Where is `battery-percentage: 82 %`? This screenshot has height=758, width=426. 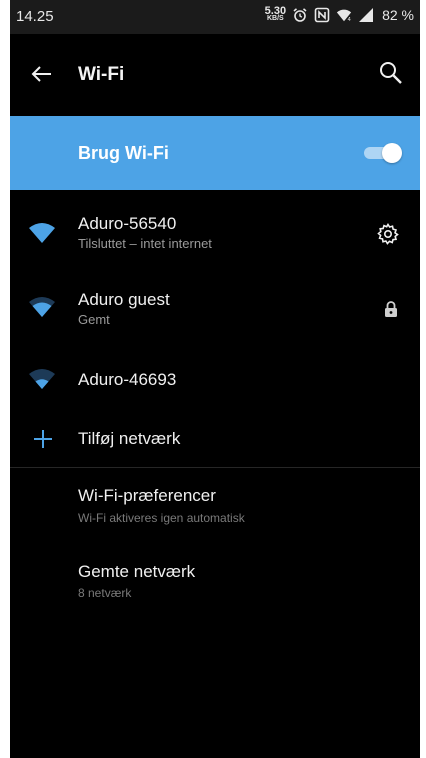 battery-percentage: 82 % is located at coordinates (398, 15).